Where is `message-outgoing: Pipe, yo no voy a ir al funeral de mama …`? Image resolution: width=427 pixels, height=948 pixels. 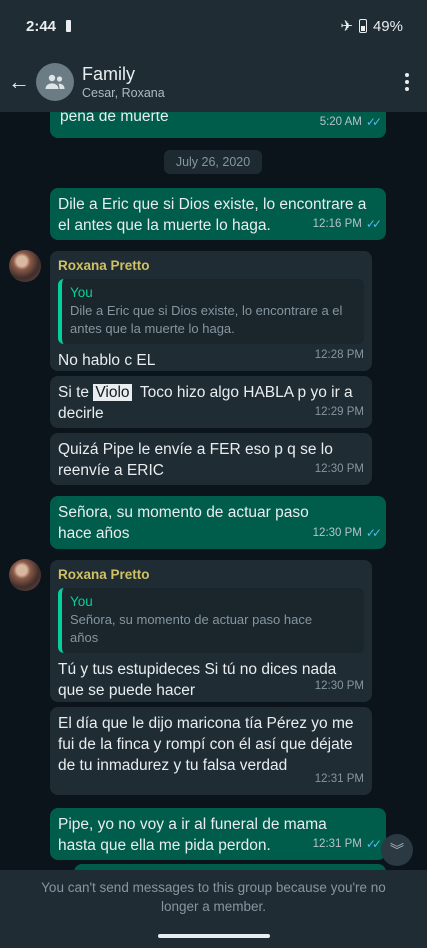 message-outgoing: Pipe, yo no voy a ir al funeral de mama … is located at coordinates (218, 834).